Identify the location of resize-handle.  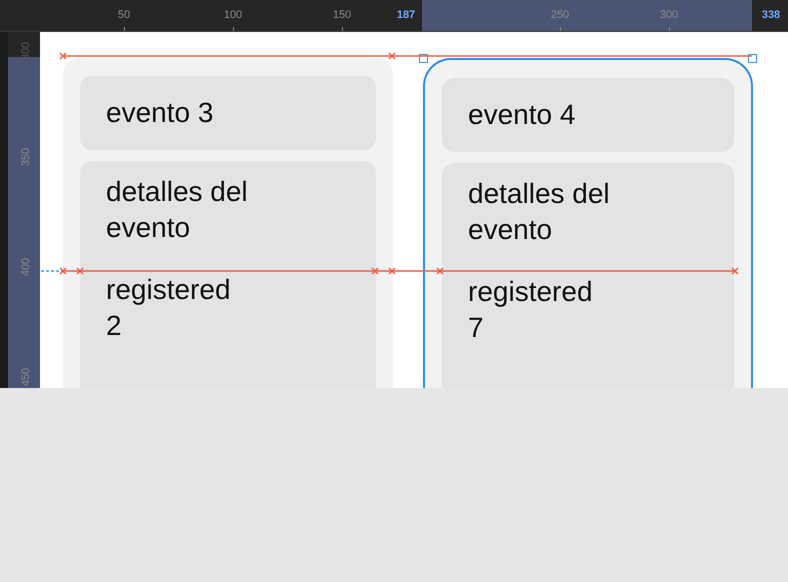
(752, 58).